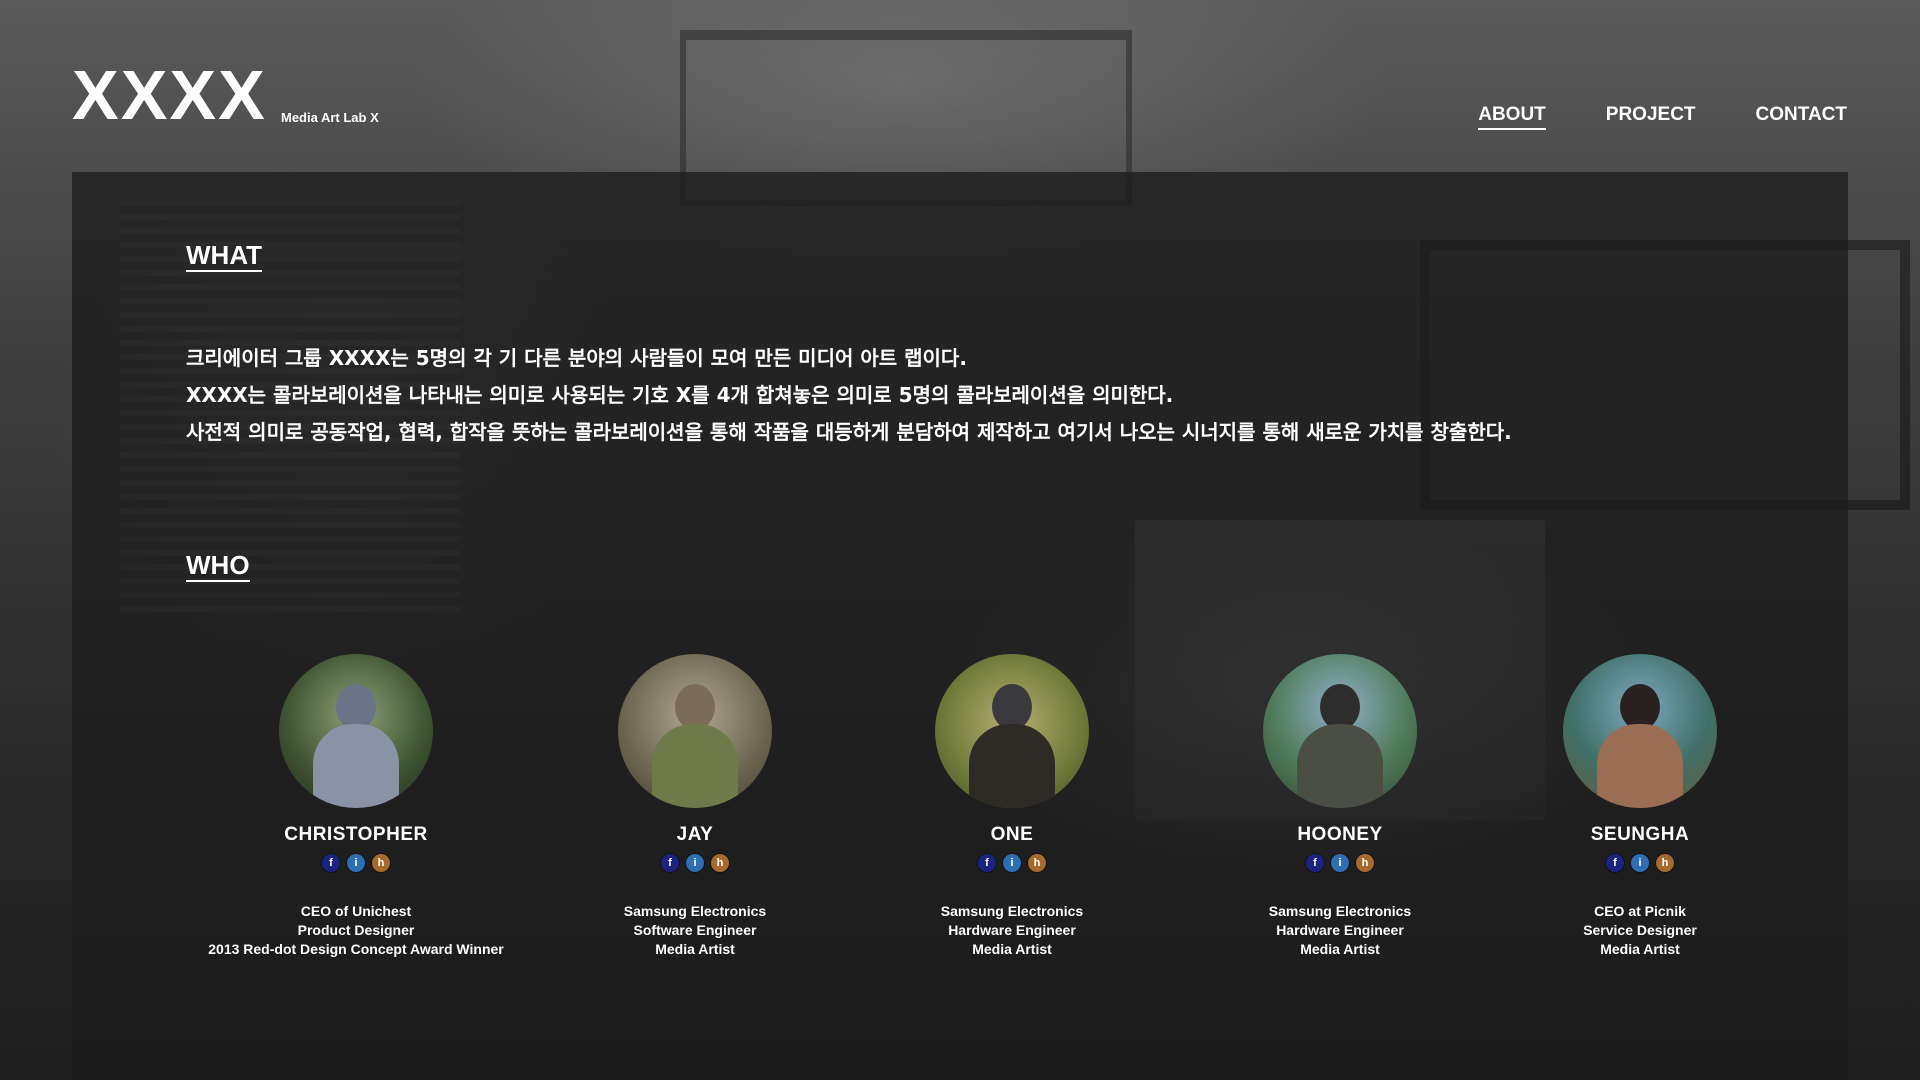  I want to click on nav-contact: CONTACT, so click(1801, 117).